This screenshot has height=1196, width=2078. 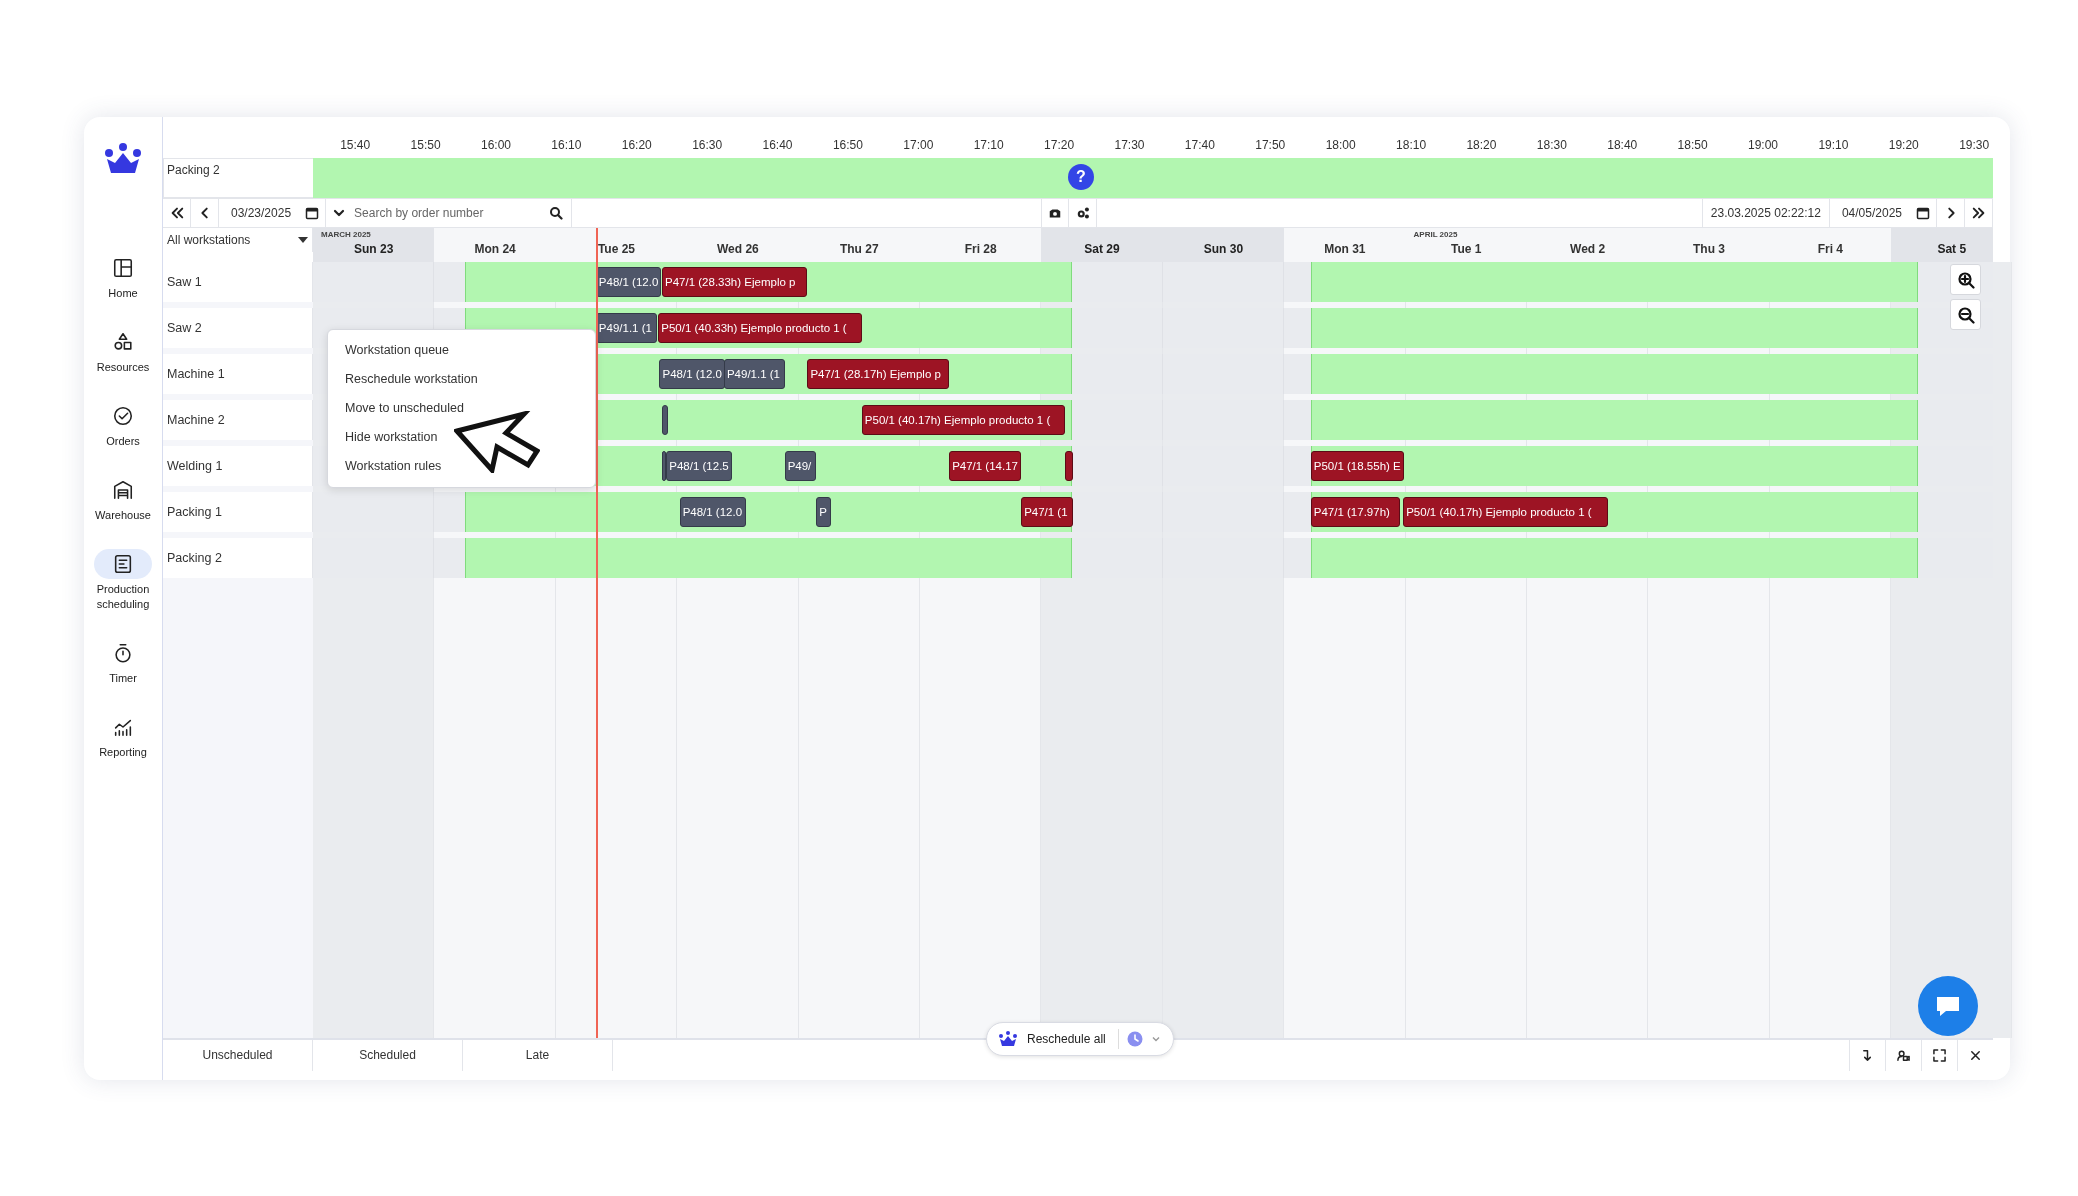 What do you see at coordinates (355, 146) in the screenshot?
I see `time-label: 15:40` at bounding box center [355, 146].